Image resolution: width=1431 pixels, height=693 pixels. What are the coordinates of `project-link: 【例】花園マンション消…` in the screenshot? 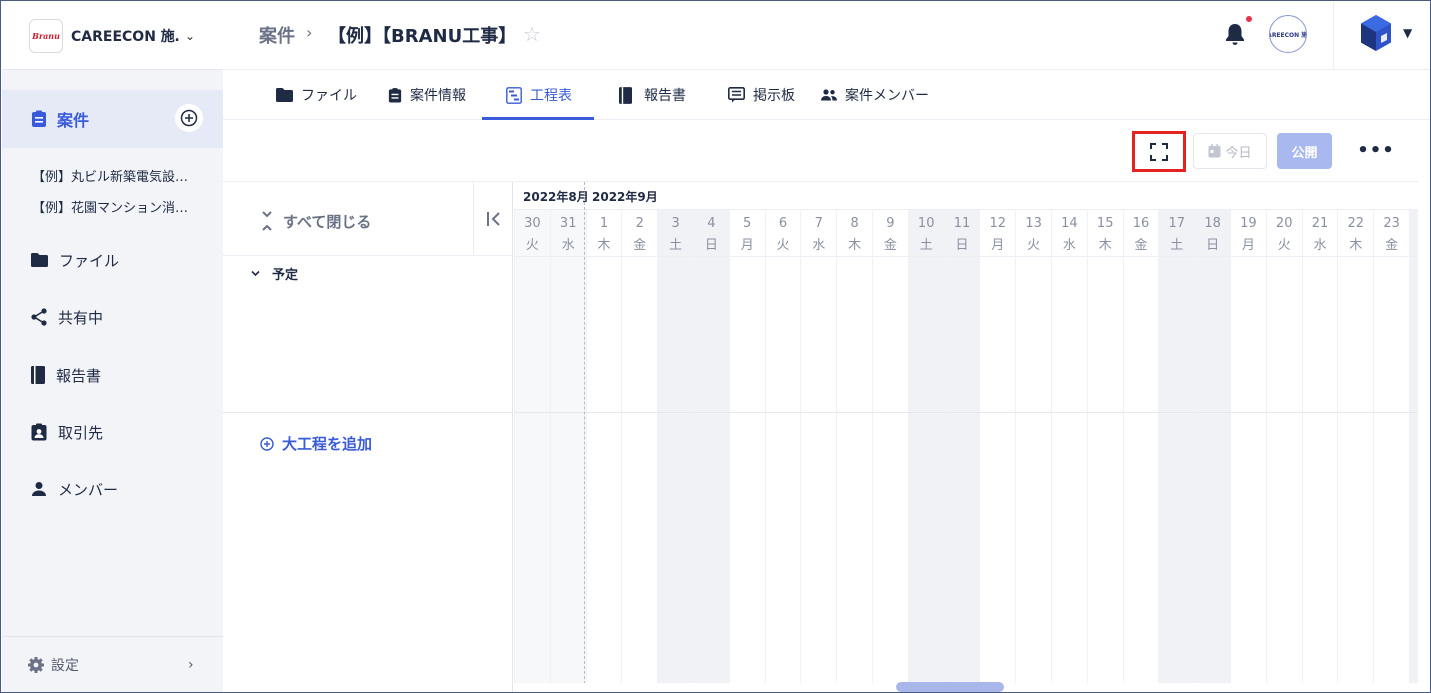 It's located at (114, 206).